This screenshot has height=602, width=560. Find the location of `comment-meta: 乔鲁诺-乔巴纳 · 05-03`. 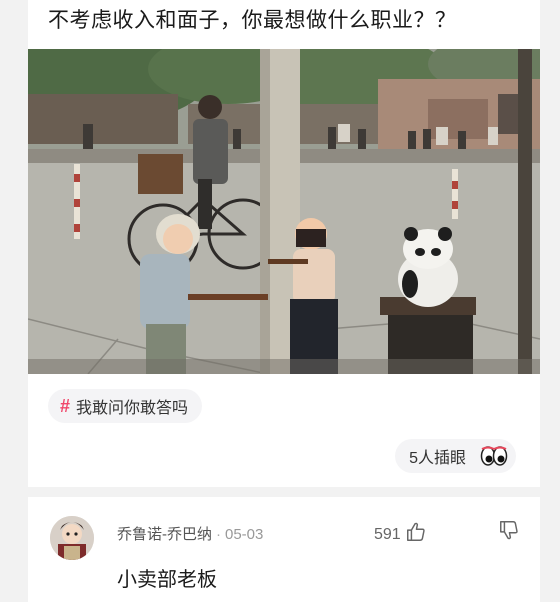

comment-meta: 乔鲁诺-乔巴纳 · 05-03 is located at coordinates (190, 533).